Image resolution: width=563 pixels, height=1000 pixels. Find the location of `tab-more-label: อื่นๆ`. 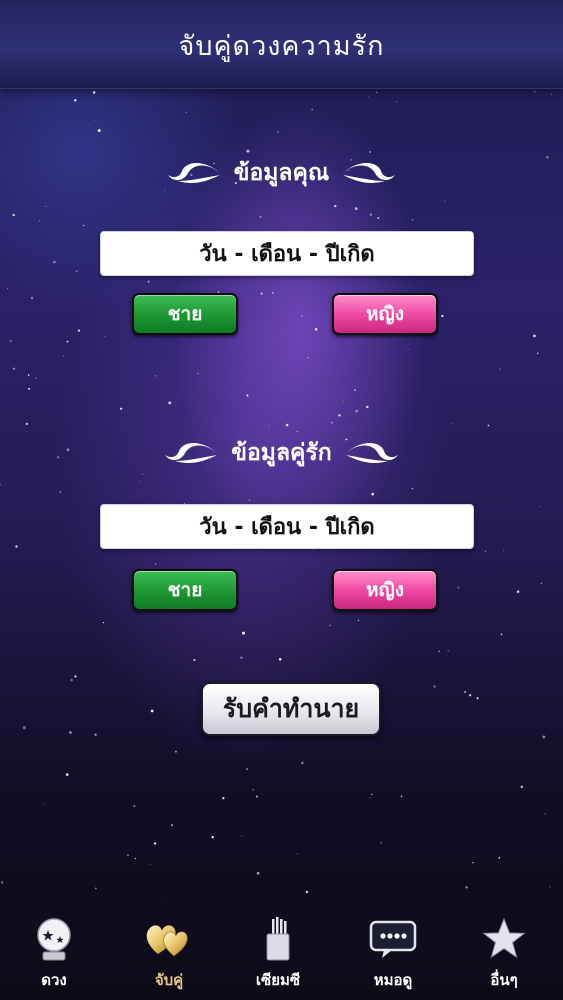

tab-more-label: อื่นๆ is located at coordinates (504, 980).